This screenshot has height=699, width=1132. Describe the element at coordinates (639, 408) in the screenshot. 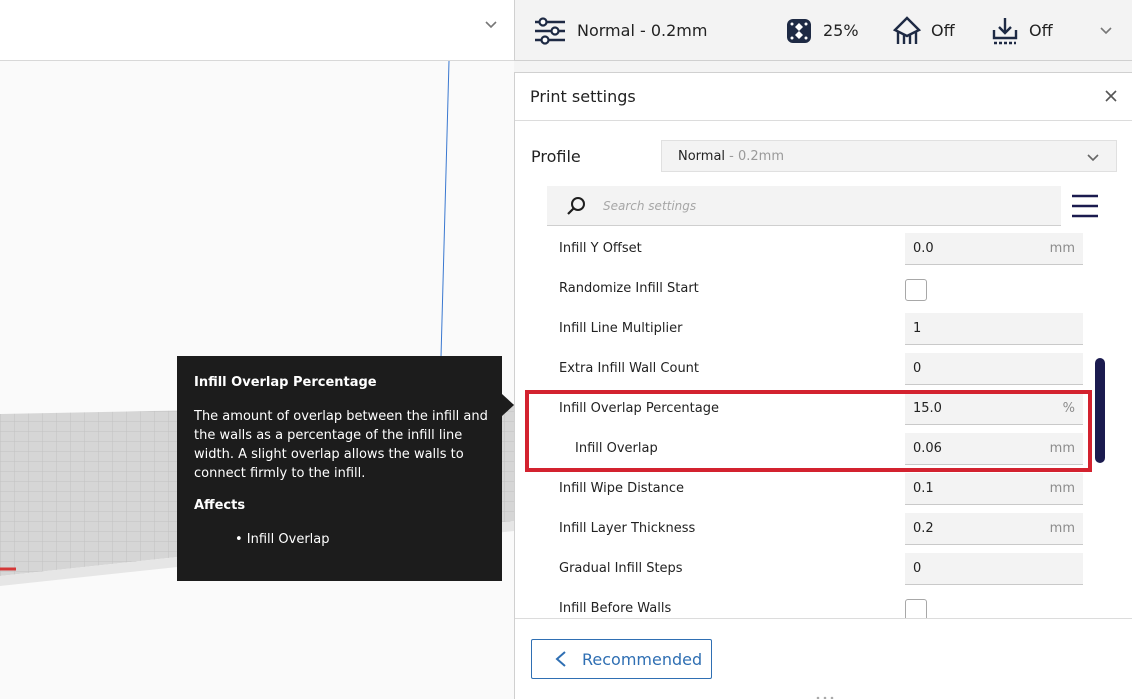

I see `setting-label: Infill Overlap Percentage` at that location.